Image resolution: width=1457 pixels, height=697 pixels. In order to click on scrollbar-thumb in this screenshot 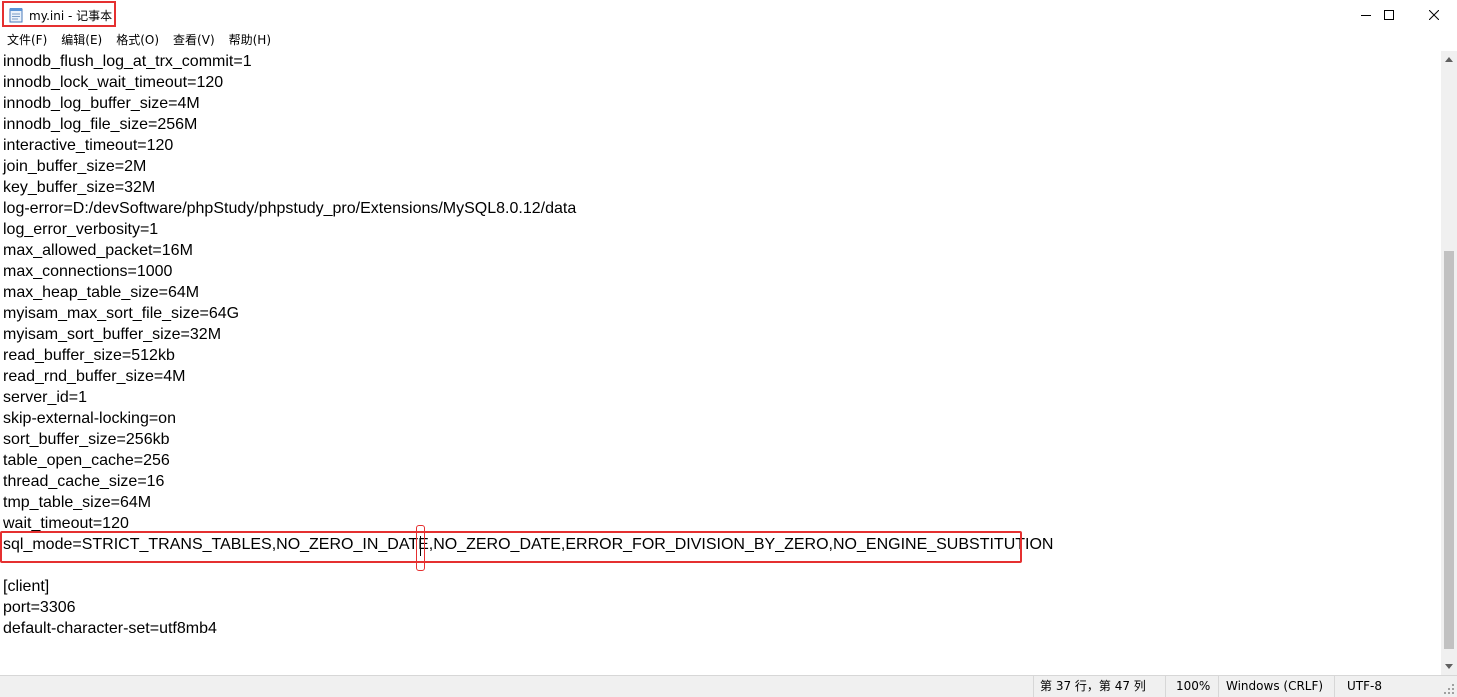, I will do `click(1449, 450)`.